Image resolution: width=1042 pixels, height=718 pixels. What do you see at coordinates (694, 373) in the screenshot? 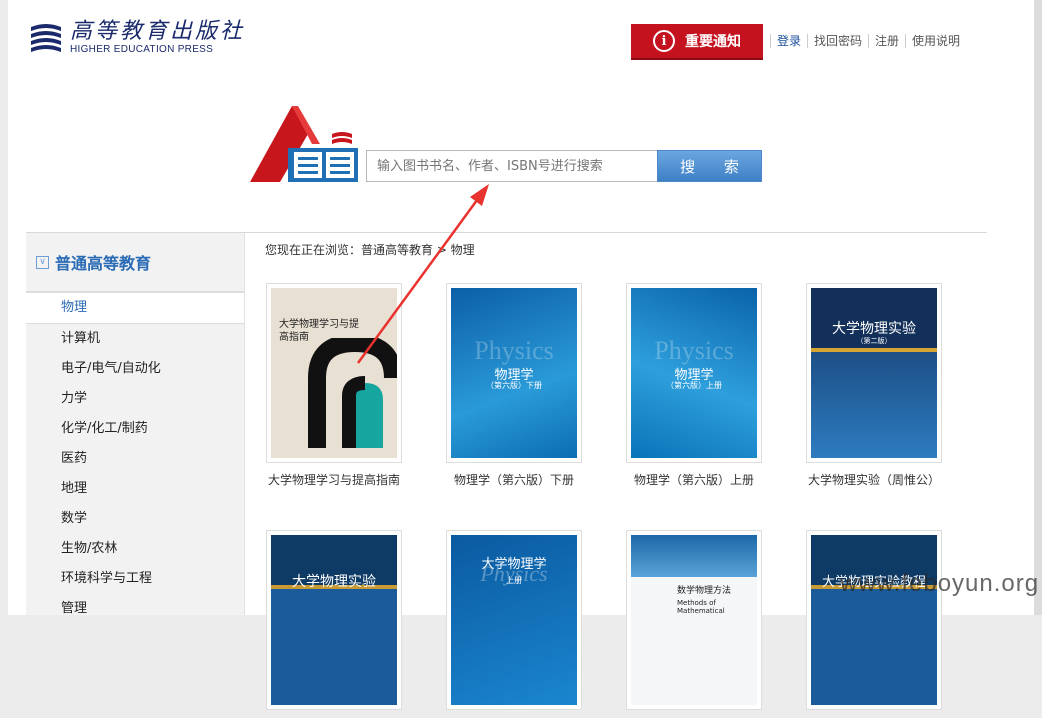
I see `book-cover: Physics 物理学 （第六版）上册` at bounding box center [694, 373].